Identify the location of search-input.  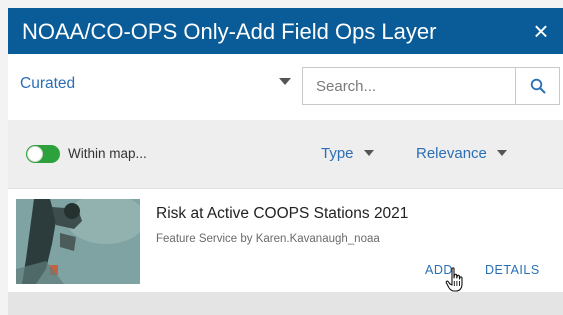
(408, 86).